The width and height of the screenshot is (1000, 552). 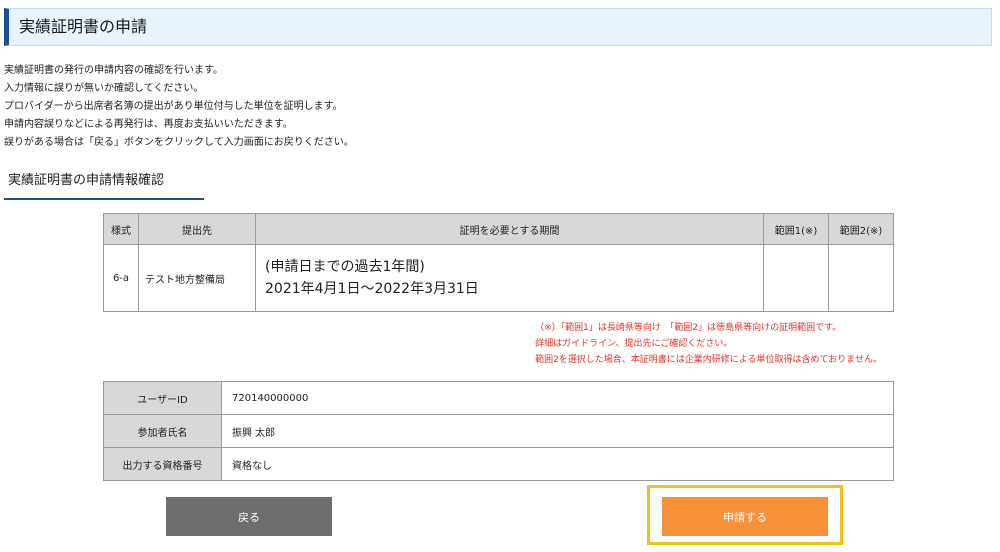 I want to click on header-range1: 範囲1(※), so click(x=796, y=229).